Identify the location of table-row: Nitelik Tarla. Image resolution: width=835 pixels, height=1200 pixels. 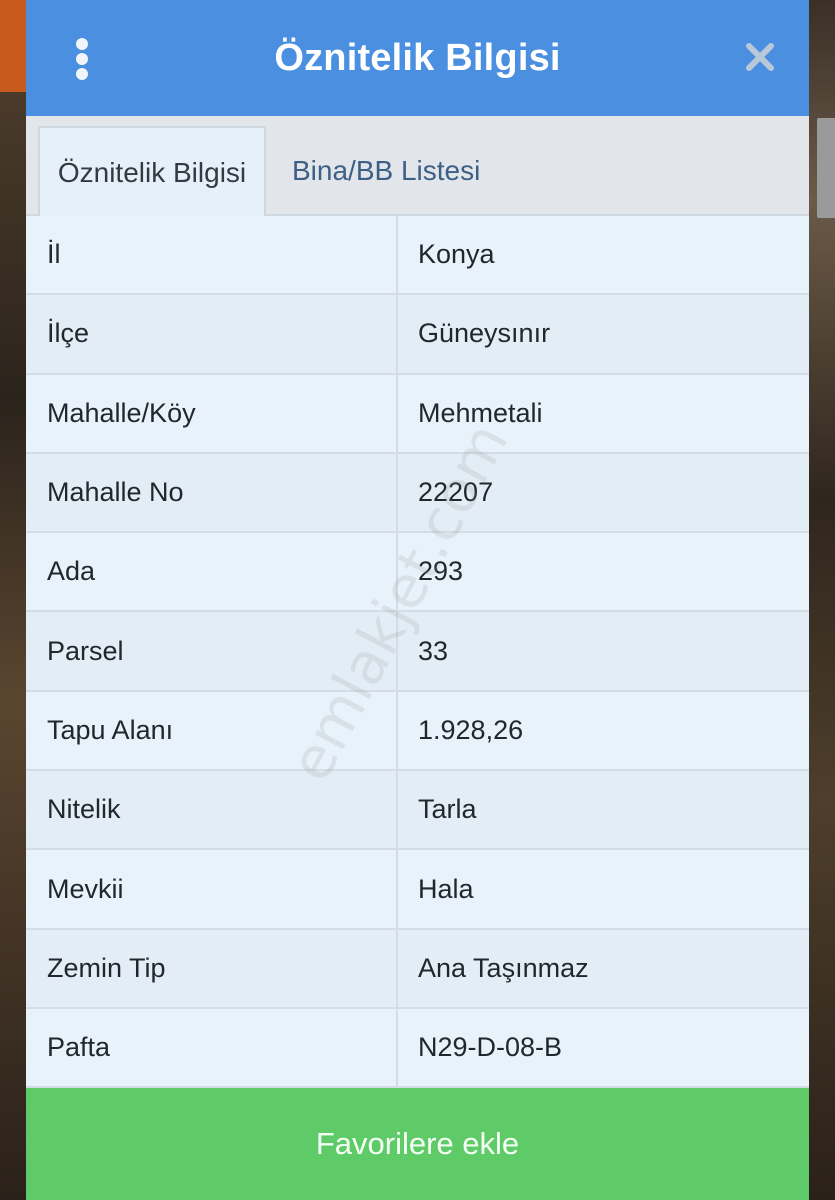
(417, 811).